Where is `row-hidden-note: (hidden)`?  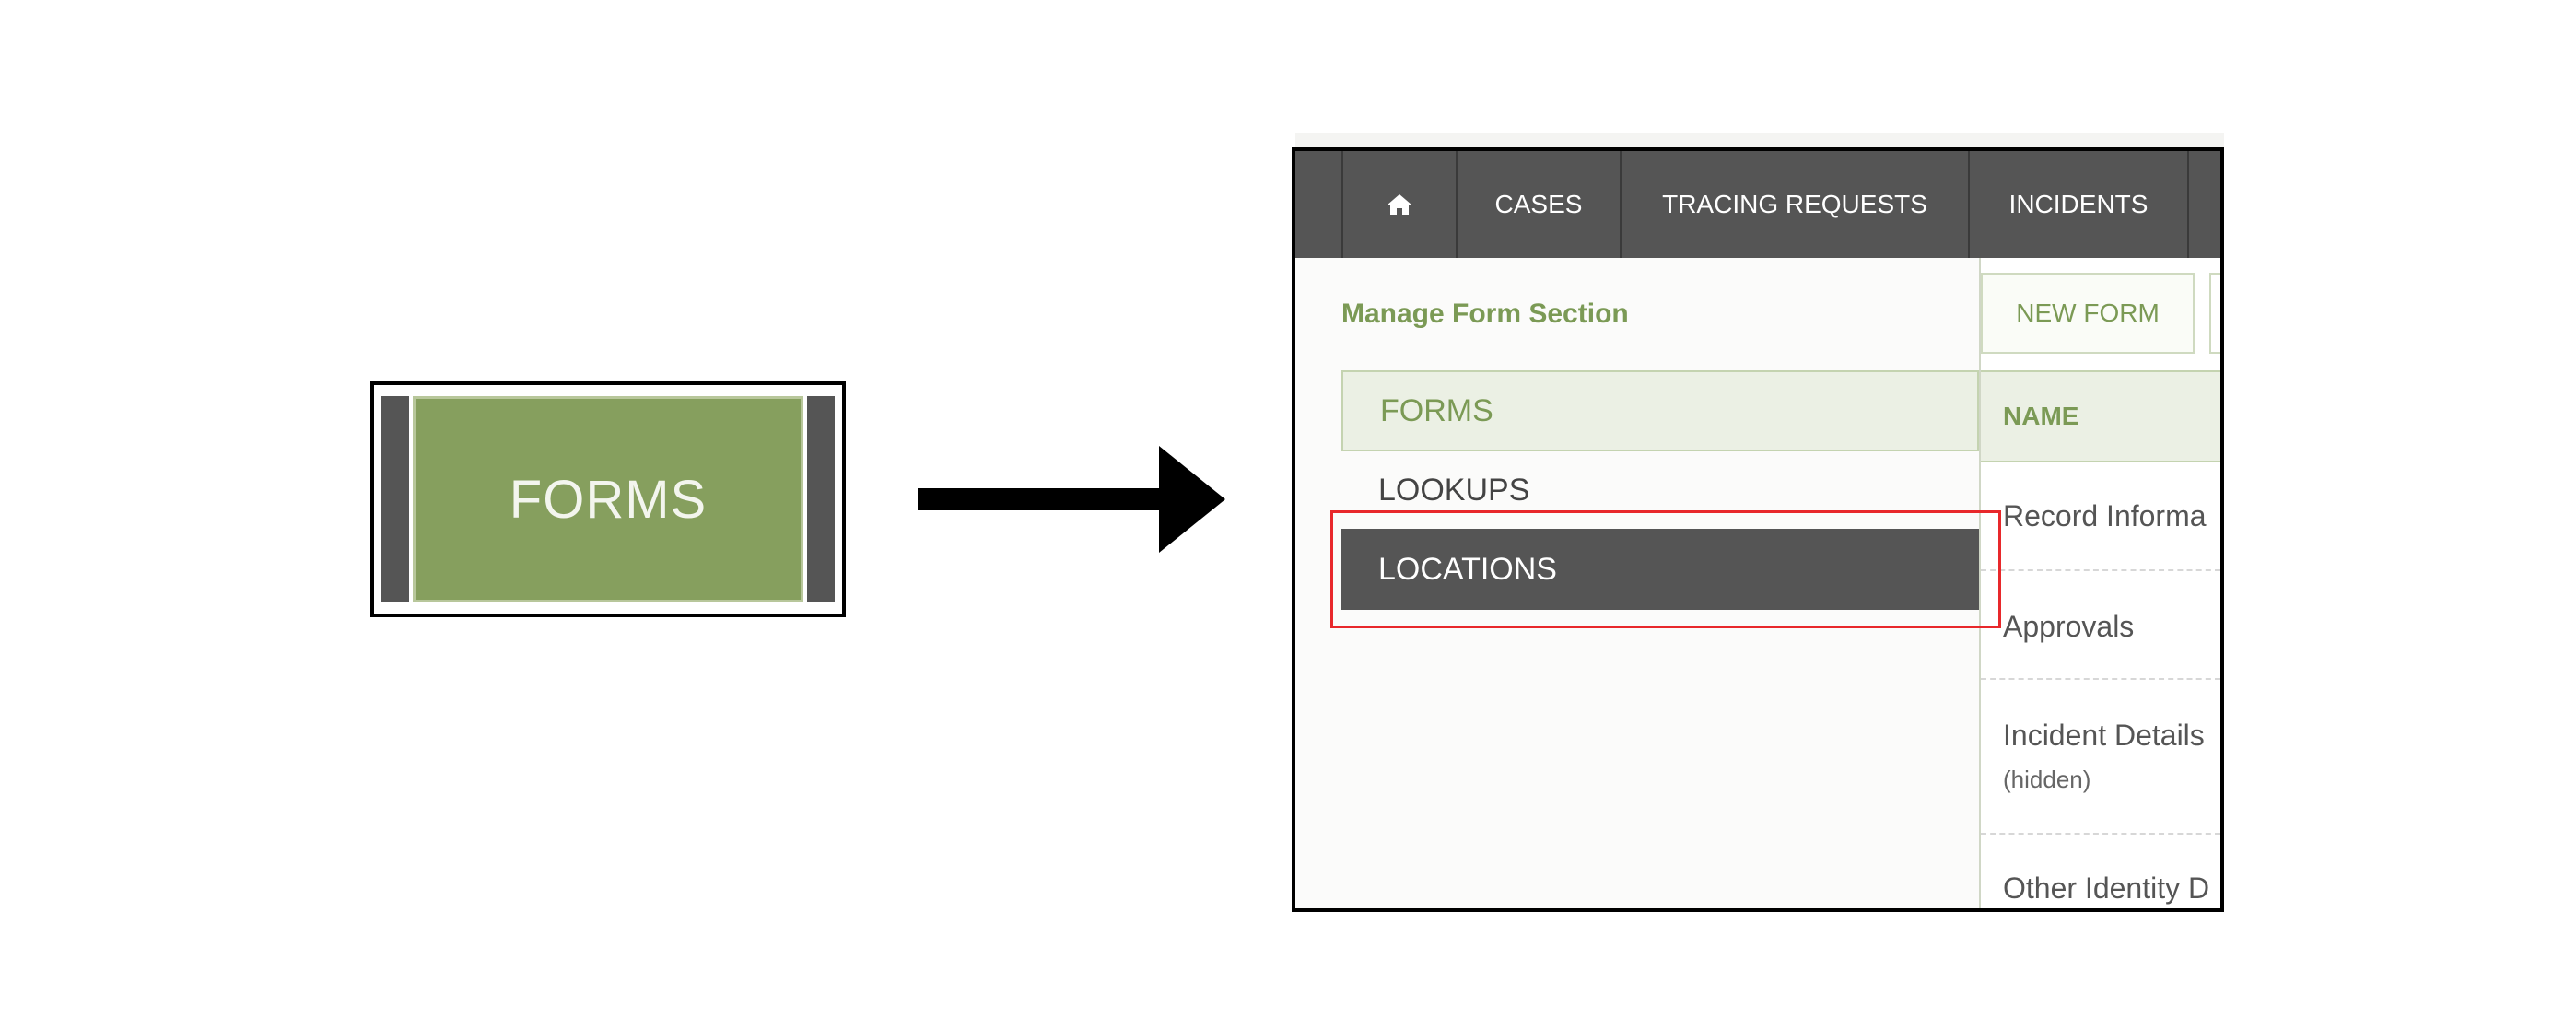
row-hidden-note: (hidden) is located at coordinates (2047, 779).